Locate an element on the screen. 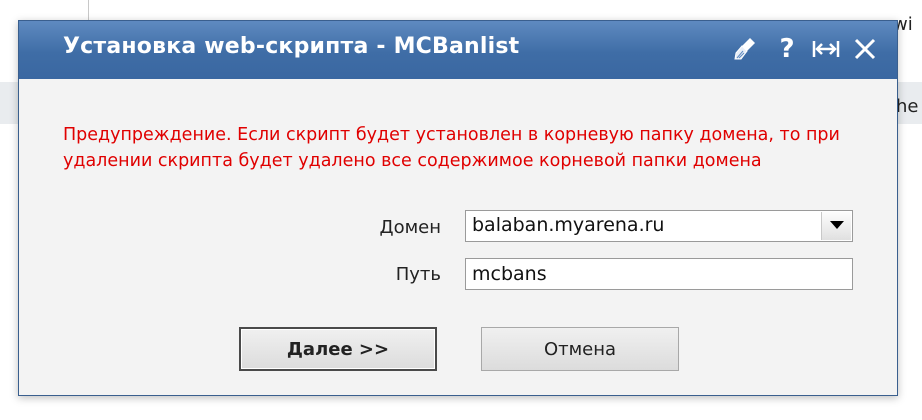 The image size is (922, 420). domain-select-value: balaban.myarena.ru is located at coordinates (568, 225).